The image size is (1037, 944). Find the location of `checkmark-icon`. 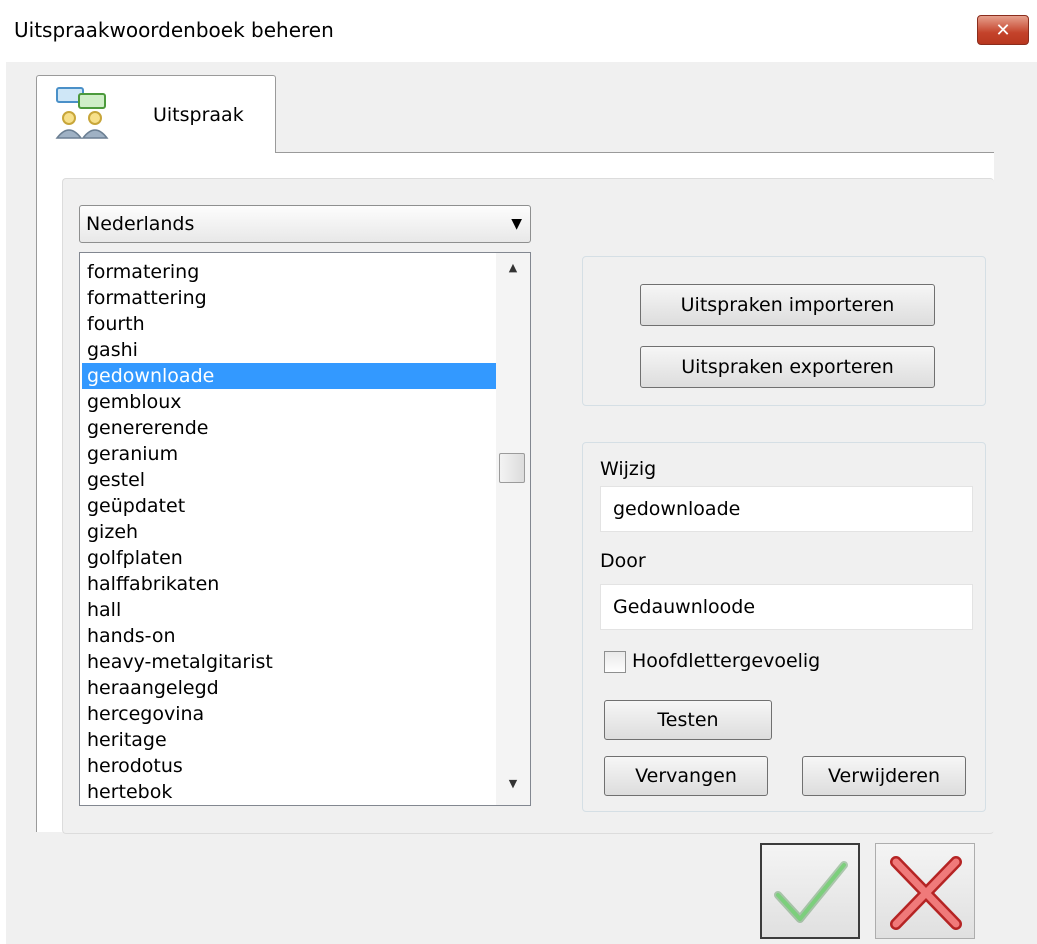

checkmark-icon is located at coordinates (811, 892).